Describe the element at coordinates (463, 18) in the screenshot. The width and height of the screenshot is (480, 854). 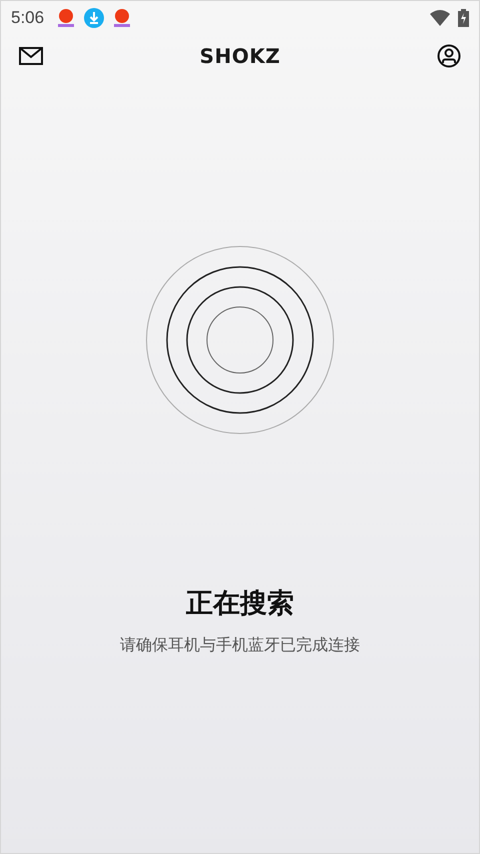
I see `battery-icon` at that location.